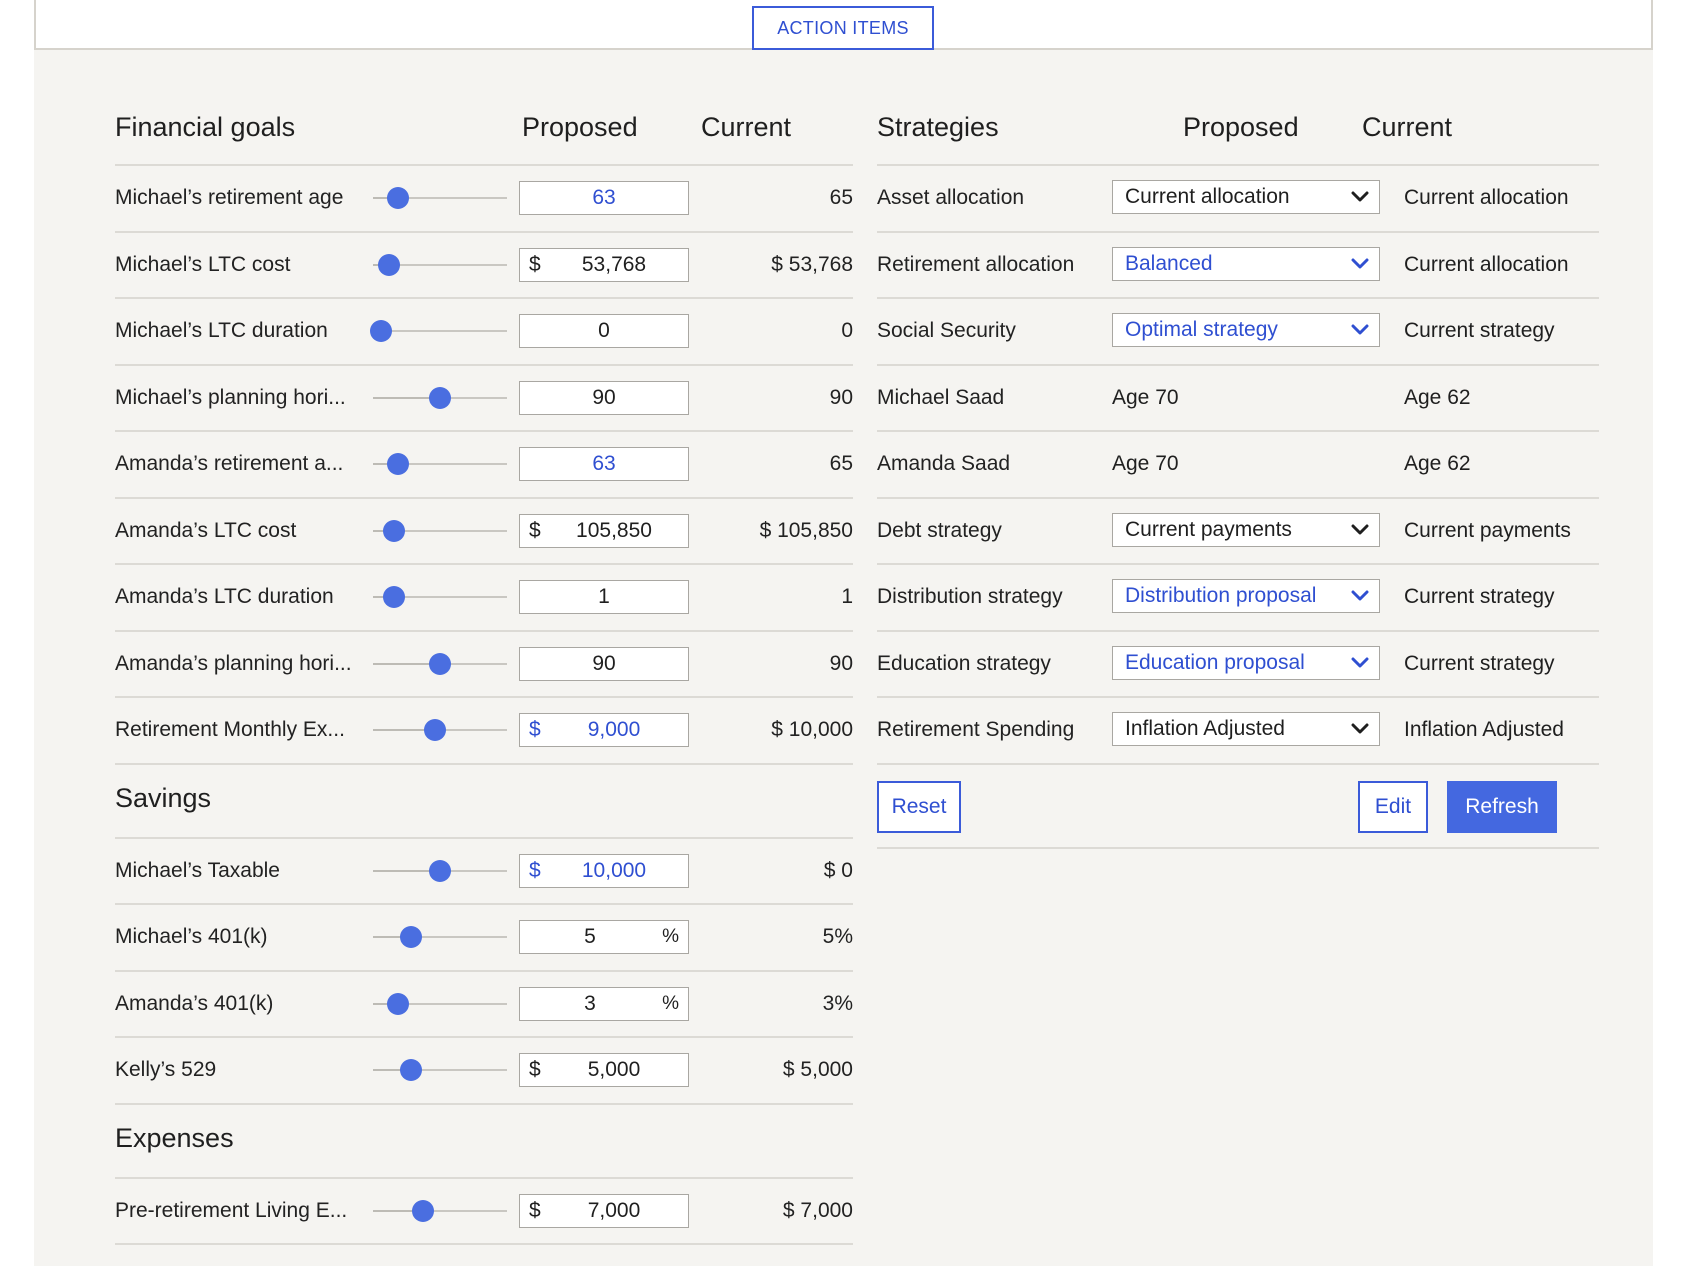 This screenshot has width=1683, height=1266. I want to click on strategy-label: Distribution strategy, so click(970, 596).